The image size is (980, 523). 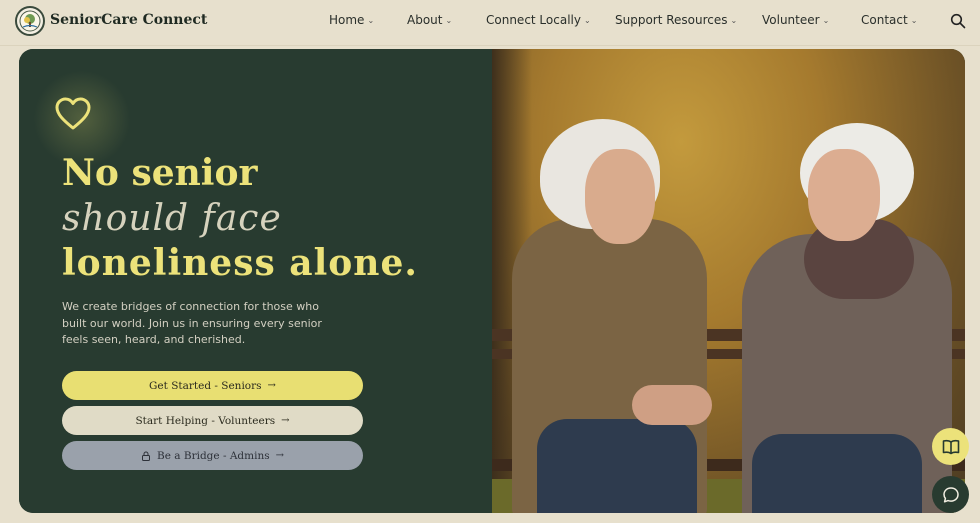 What do you see at coordinates (617, 466) in the screenshot?
I see `photo-lap-left` at bounding box center [617, 466].